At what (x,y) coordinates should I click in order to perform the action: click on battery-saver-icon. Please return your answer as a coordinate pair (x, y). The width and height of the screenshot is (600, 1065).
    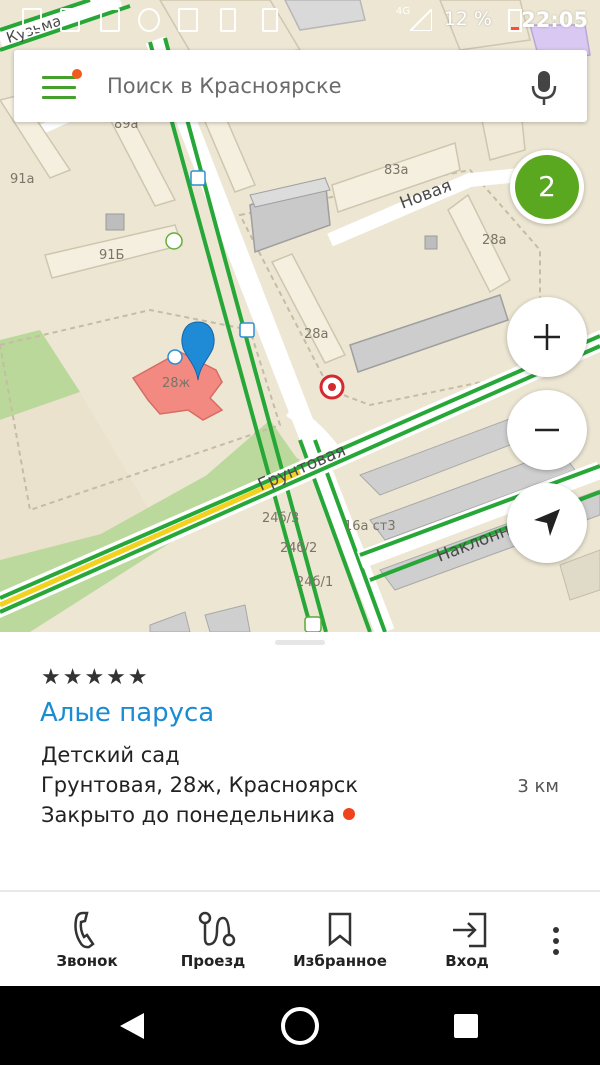
    Looking at the image, I should click on (228, 20).